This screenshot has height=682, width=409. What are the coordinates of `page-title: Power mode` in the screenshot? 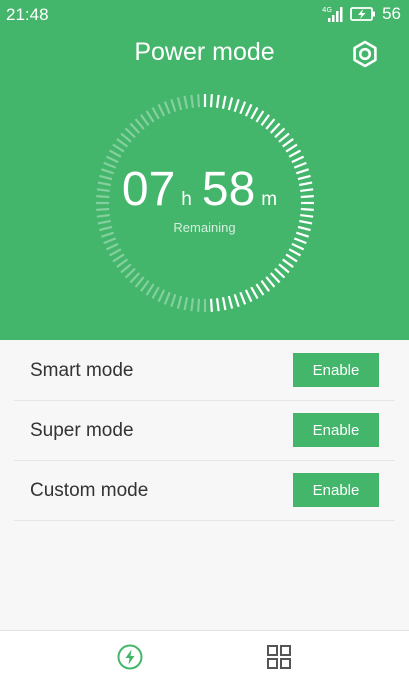 It's located at (204, 52).